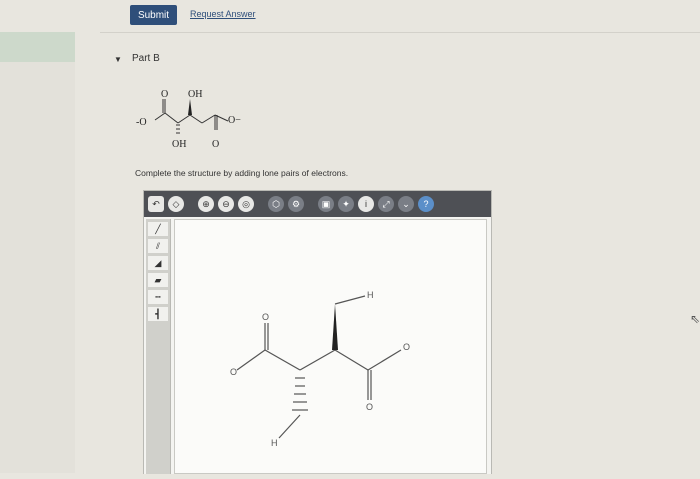 The image size is (700, 479). What do you see at coordinates (37, 47) in the screenshot?
I see `left-panel-header` at bounding box center [37, 47].